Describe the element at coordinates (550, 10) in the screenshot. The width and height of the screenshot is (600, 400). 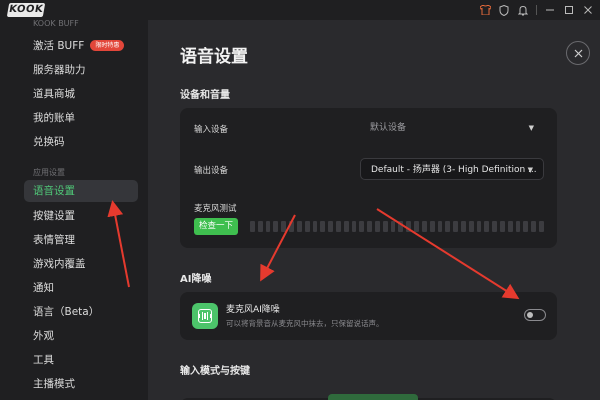
I see `minimize-icon` at that location.